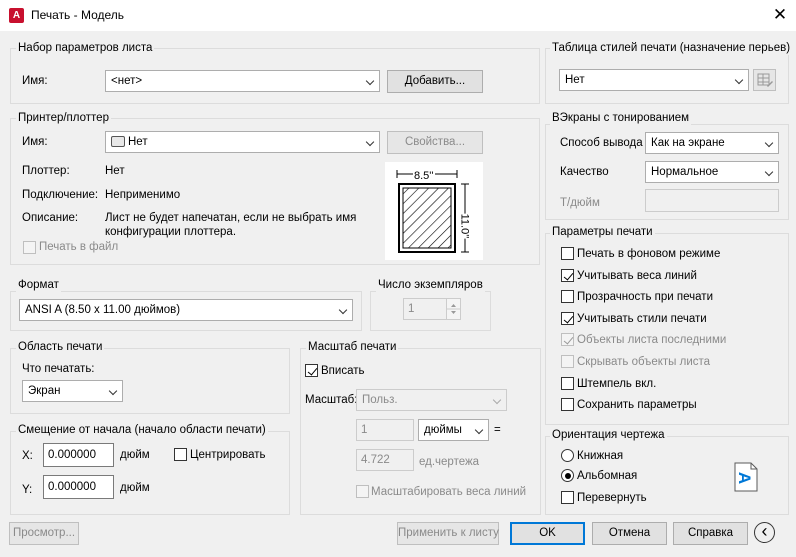 This screenshot has width=796, height=557. Describe the element at coordinates (343, 371) in the screenshot. I see `fit-to-paper-label: Вписать` at that location.